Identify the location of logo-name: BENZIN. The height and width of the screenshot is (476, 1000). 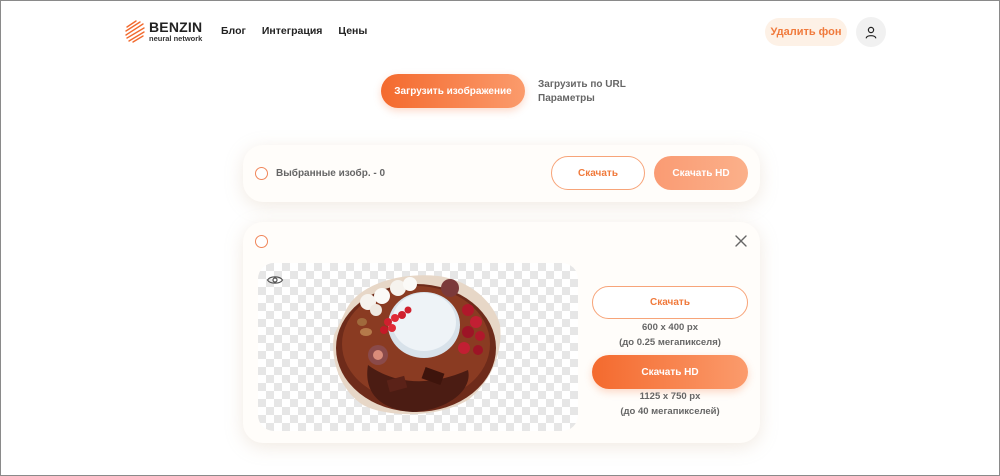
(176, 26).